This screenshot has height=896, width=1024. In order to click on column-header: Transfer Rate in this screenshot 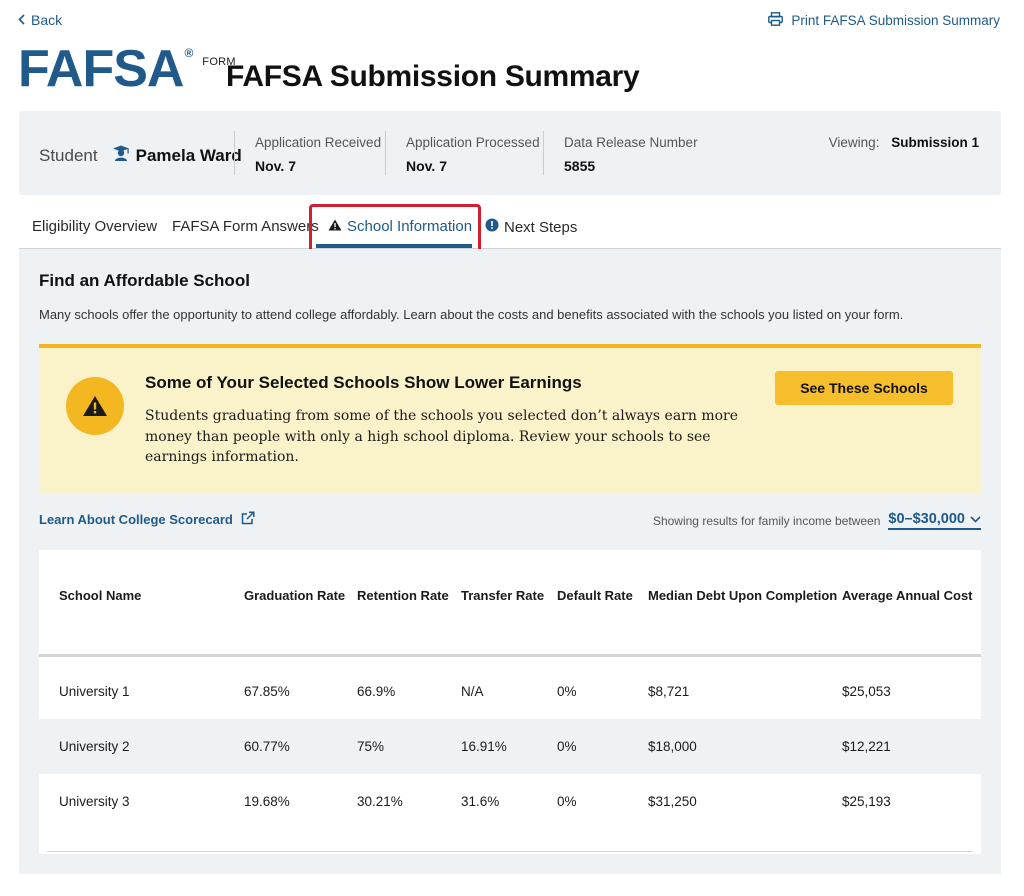, I will do `click(503, 595)`.